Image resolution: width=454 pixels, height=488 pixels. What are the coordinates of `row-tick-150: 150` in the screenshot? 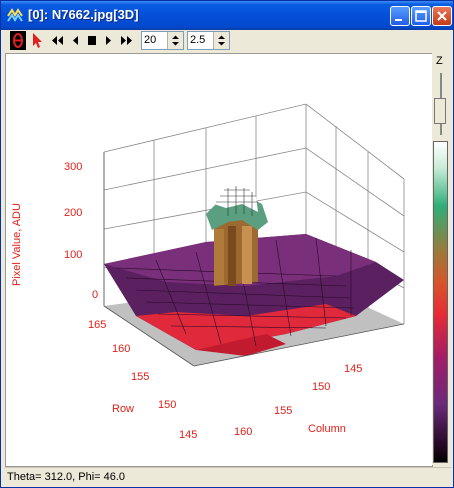 It's located at (167, 405).